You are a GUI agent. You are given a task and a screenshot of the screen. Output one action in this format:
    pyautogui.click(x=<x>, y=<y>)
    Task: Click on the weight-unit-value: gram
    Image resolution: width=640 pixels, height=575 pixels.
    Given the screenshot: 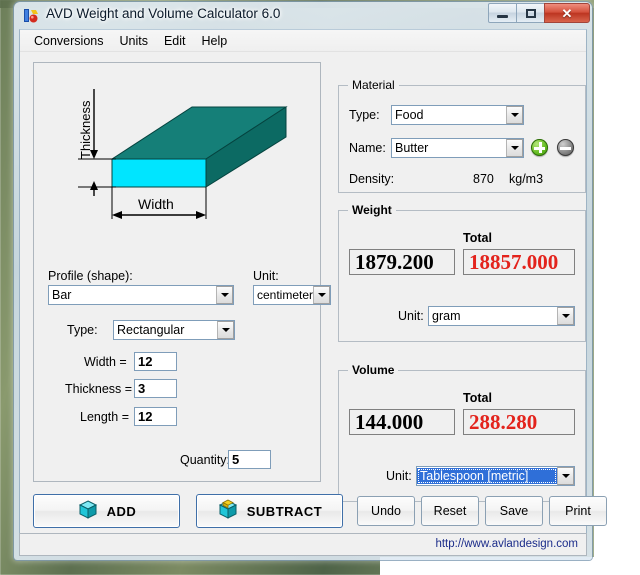 What is the action you would take?
    pyautogui.click(x=446, y=316)
    